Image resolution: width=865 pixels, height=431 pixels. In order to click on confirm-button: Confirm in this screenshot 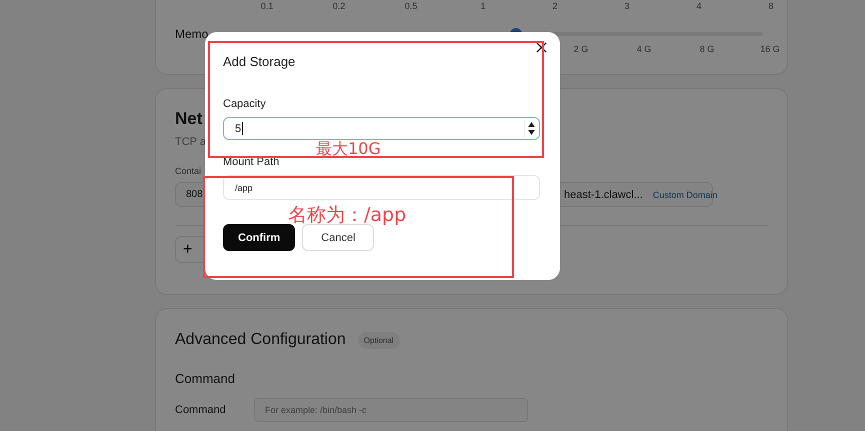, I will do `click(259, 237)`.